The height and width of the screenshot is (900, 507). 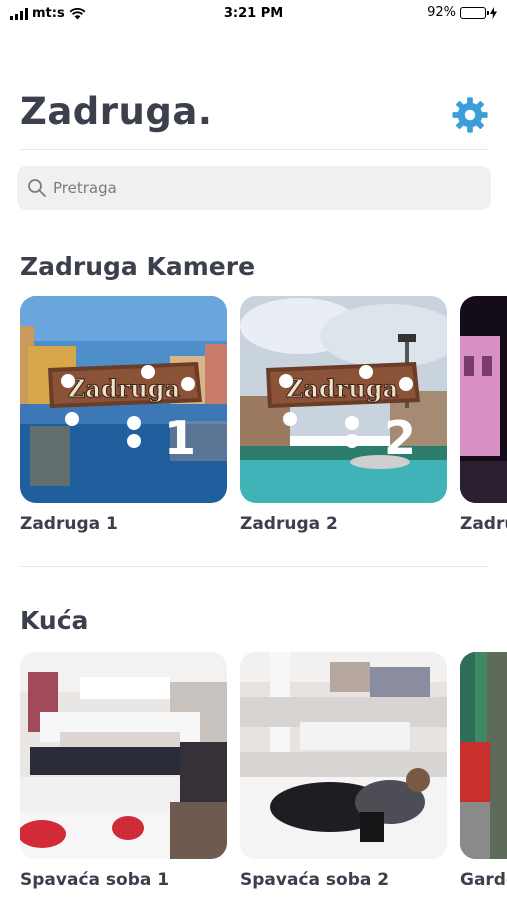 I want to click on status-bar: mt:s 3:21 PM 92%, so click(x=253, y=15).